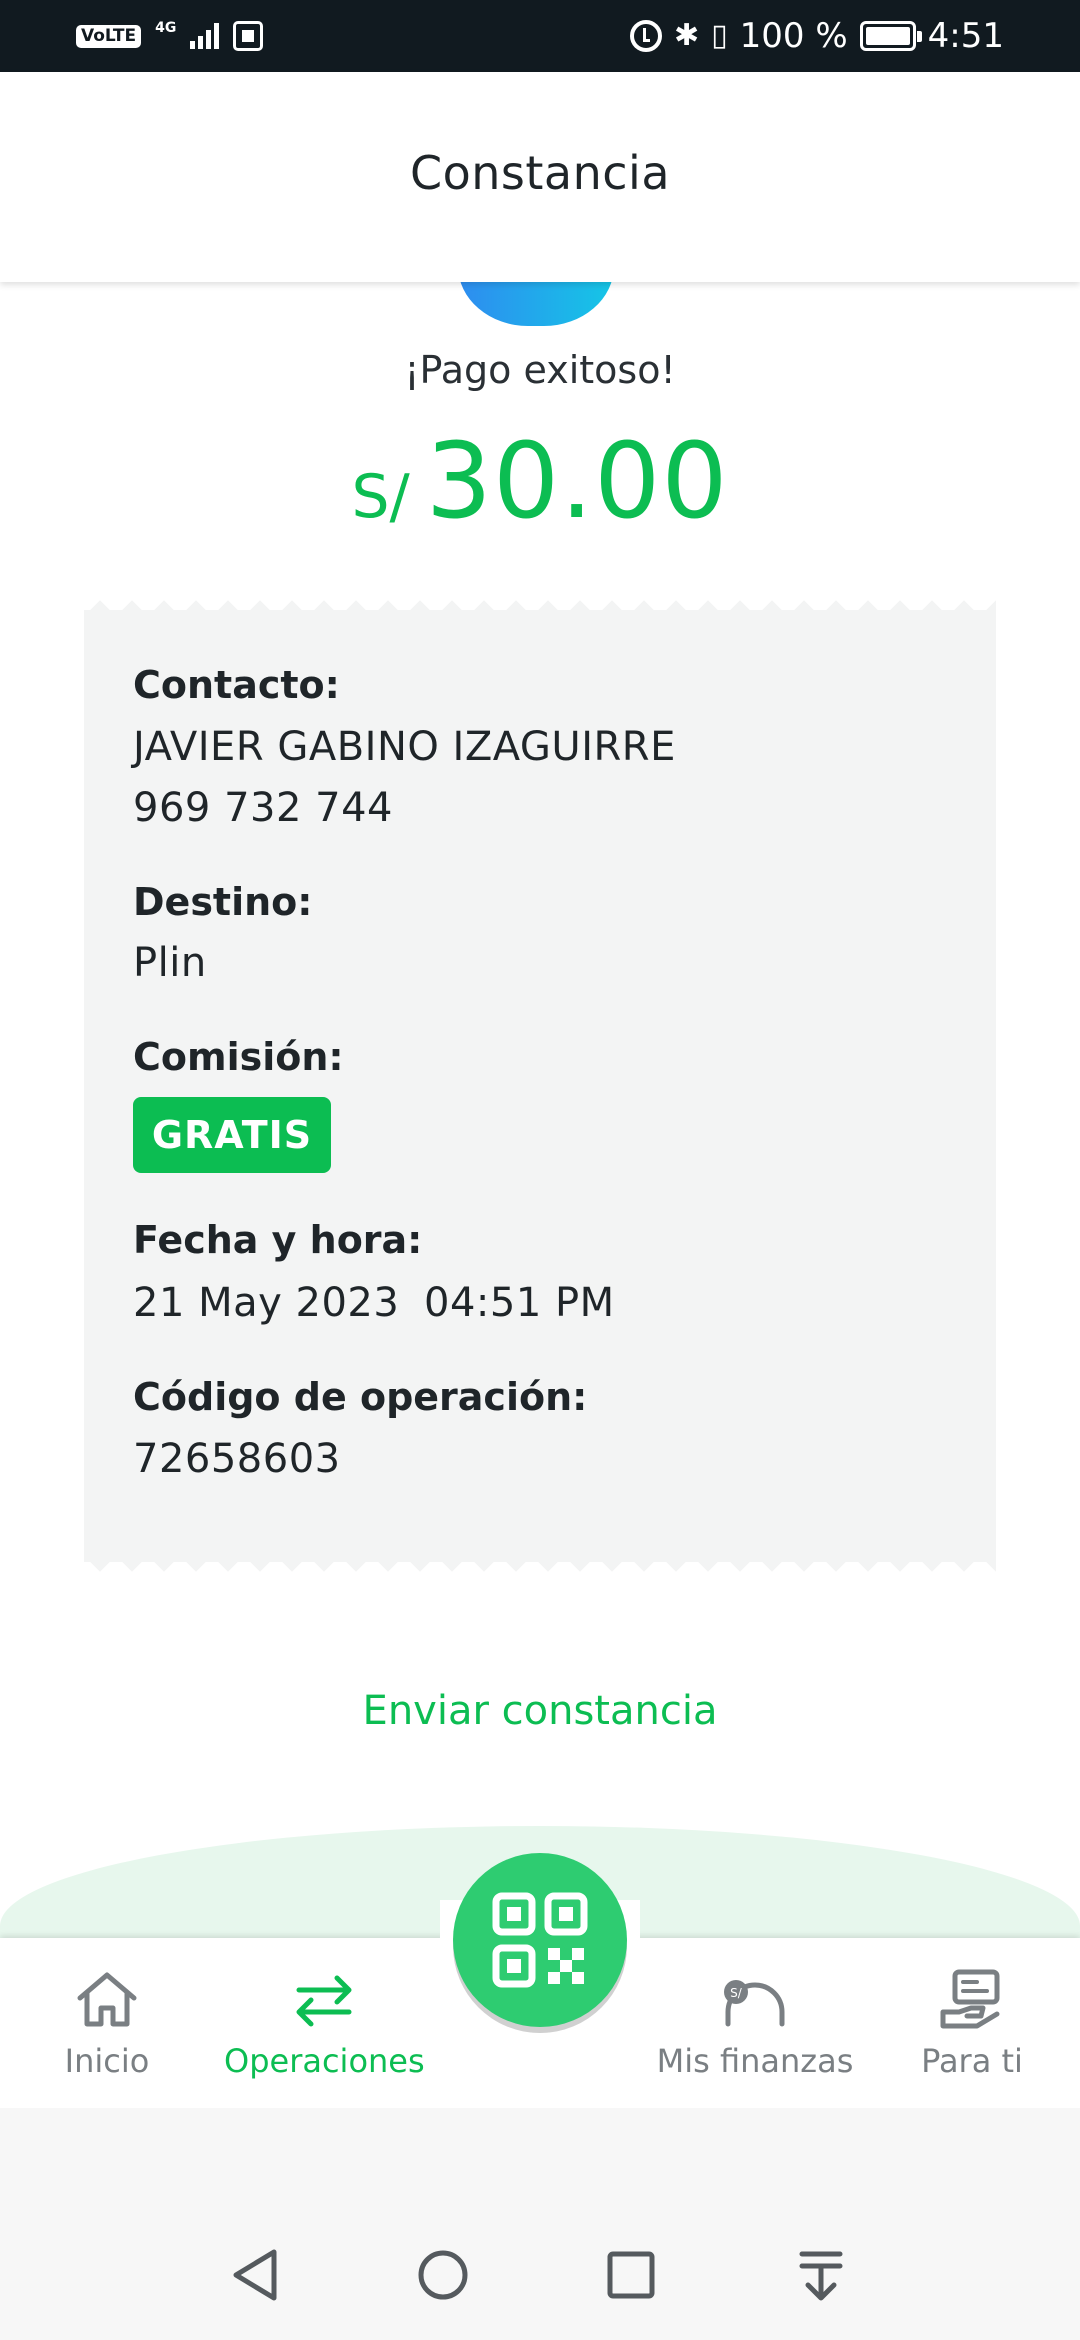 This screenshot has width=1080, height=2340. I want to click on bluetooth-icon: ✱, so click(686, 35).